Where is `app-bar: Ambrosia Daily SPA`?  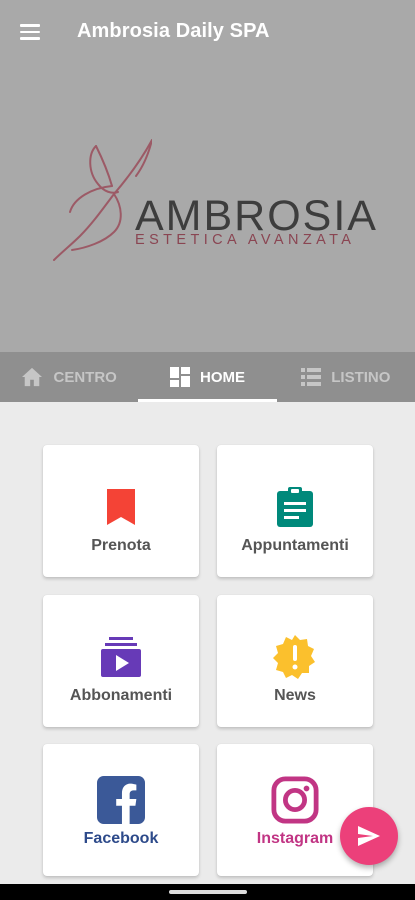 app-bar: Ambrosia Daily SPA is located at coordinates (207, 32).